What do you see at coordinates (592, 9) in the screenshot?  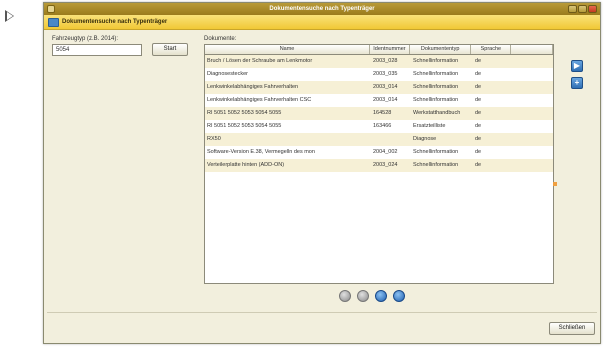 I see `close-icon` at bounding box center [592, 9].